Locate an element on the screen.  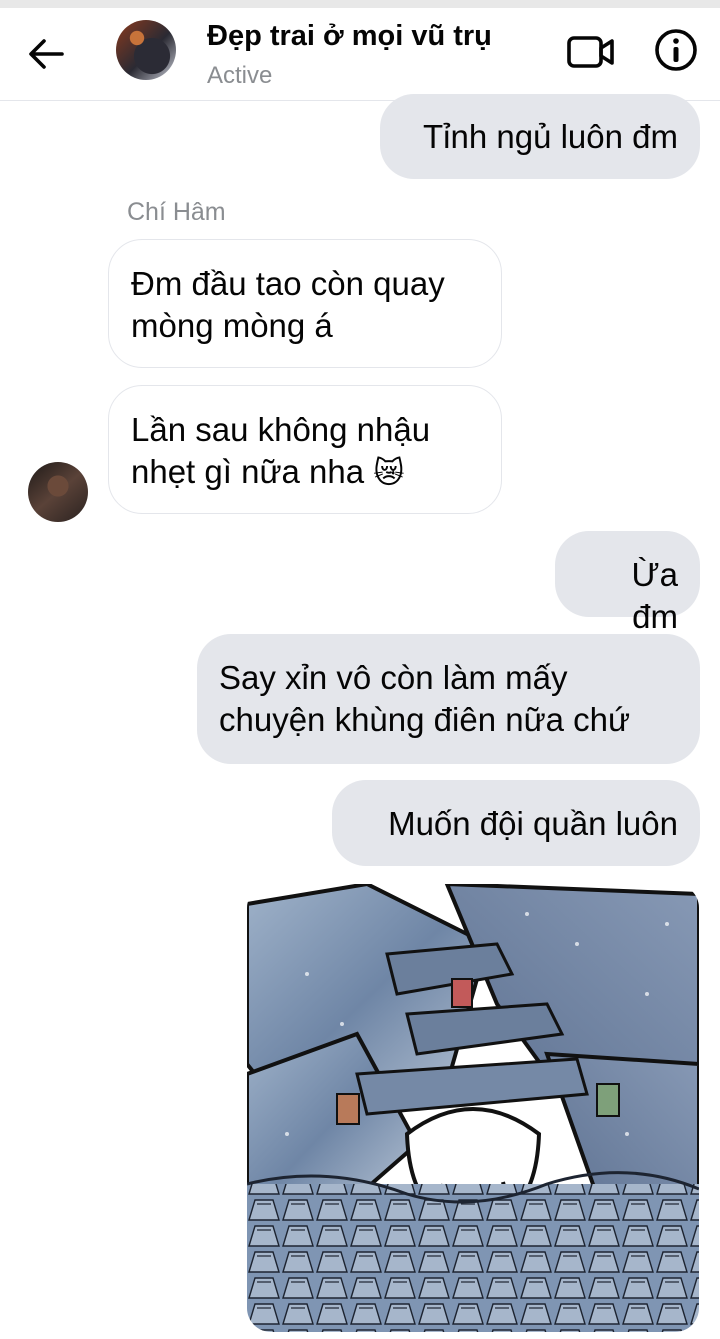
message-line: Say xỉn vô còn làm mấy is located at coordinates (393, 677).